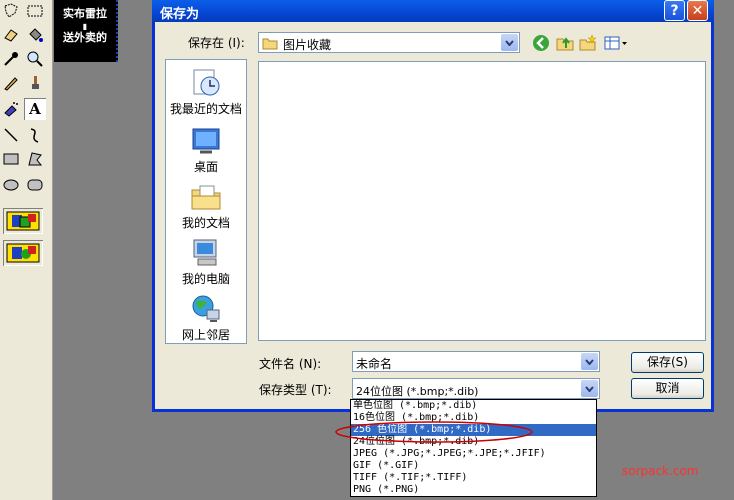  I want to click on filetype-dropdown: 24位位图 (*.bmp;*.dib), so click(476, 388).